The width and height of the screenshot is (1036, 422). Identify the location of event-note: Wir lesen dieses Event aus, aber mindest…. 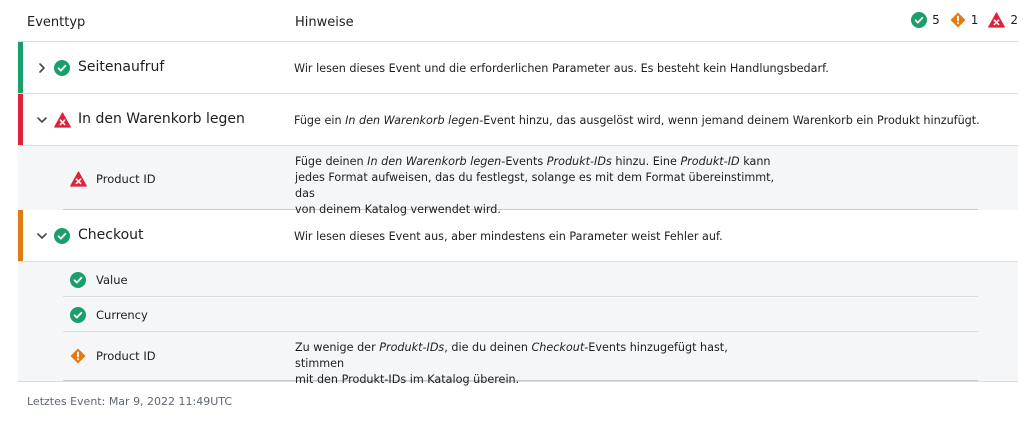
(508, 236).